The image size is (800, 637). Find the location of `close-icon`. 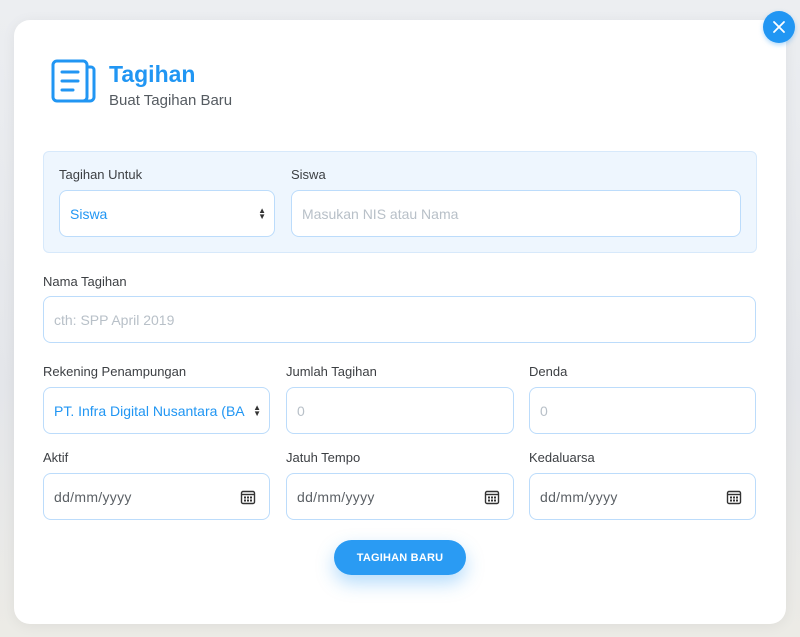

close-icon is located at coordinates (779, 27).